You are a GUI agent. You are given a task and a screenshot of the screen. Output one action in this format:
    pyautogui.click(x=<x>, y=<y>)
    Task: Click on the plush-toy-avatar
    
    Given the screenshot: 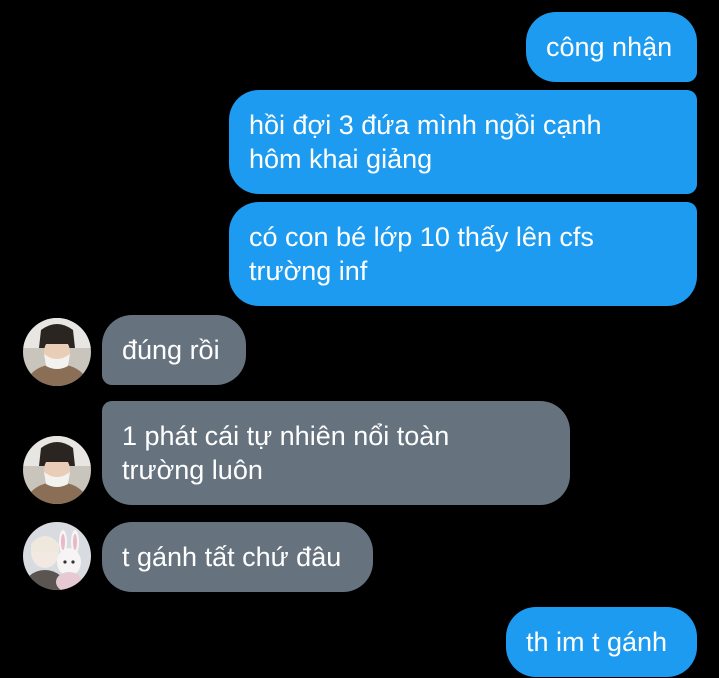 What is the action you would take?
    pyautogui.click(x=57, y=556)
    